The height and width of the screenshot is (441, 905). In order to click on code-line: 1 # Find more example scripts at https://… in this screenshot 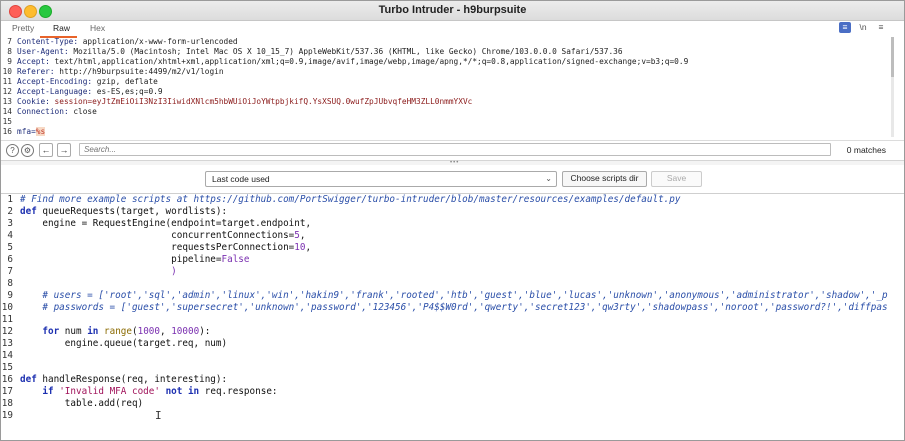, I will do `click(340, 200)`.